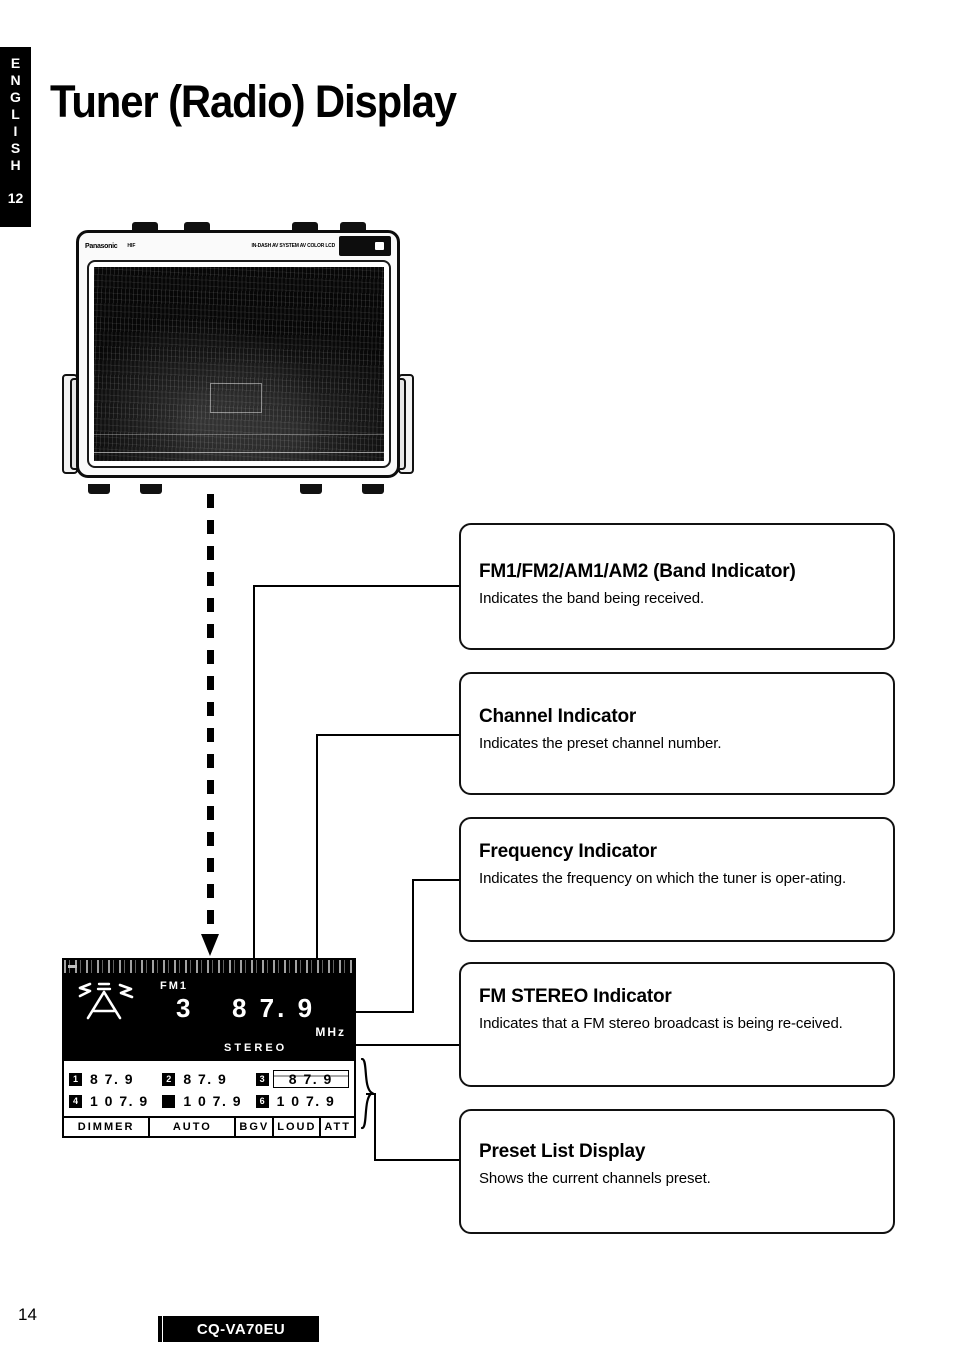 The height and width of the screenshot is (1347, 954). What do you see at coordinates (262, 1079) in the screenshot?
I see `preset-number: 3` at bounding box center [262, 1079].